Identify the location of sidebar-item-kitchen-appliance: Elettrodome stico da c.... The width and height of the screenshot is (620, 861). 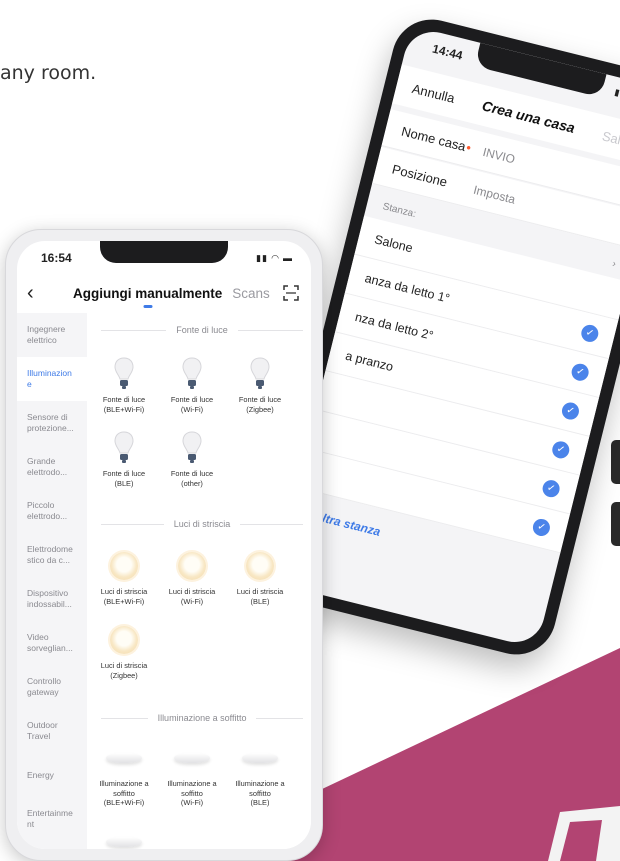
(52, 555).